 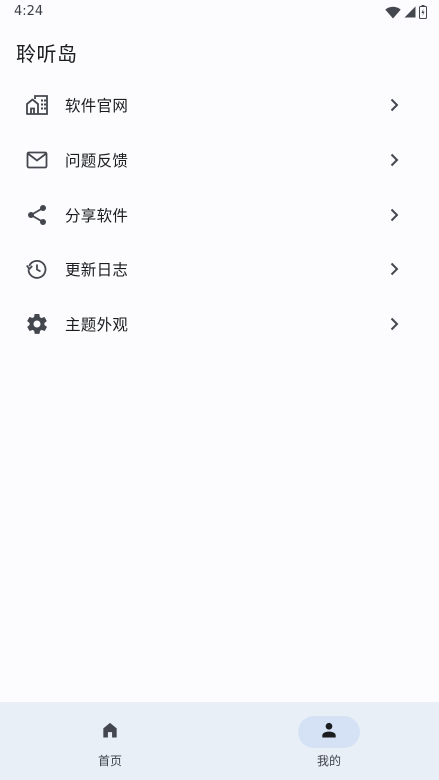 What do you see at coordinates (47, 54) in the screenshot?
I see `page-title: 聆听岛` at bounding box center [47, 54].